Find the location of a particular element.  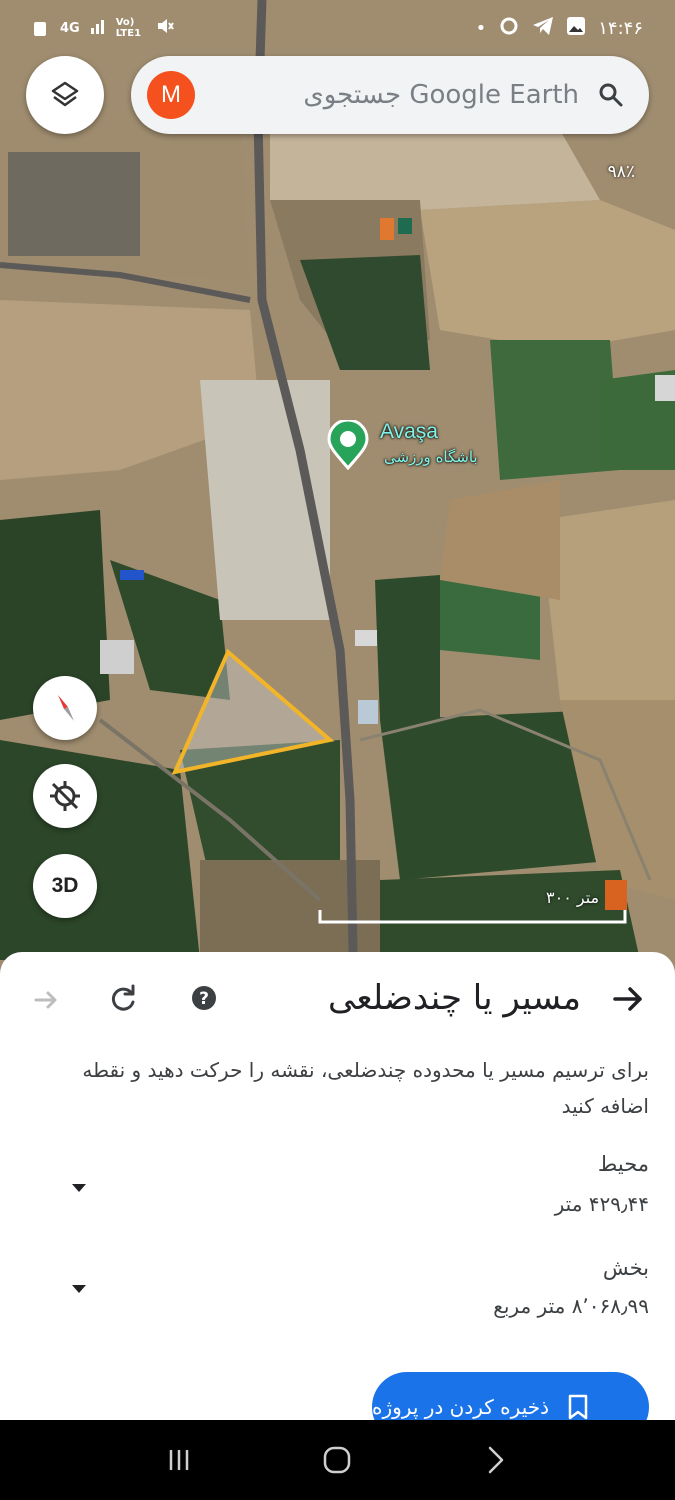

compass-icon is located at coordinates (66, 708).